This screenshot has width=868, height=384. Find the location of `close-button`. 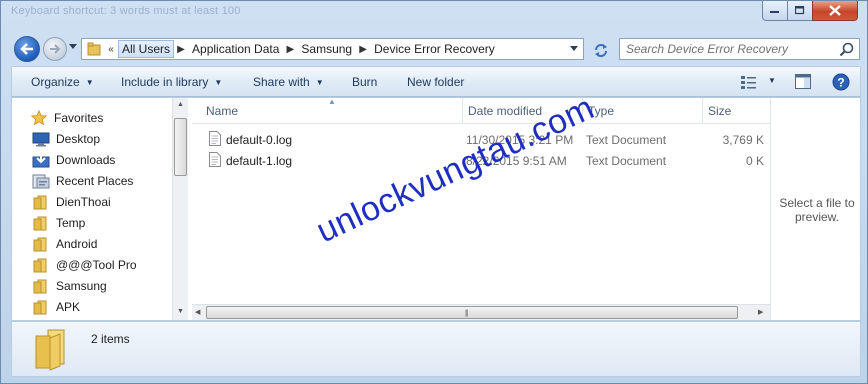

close-button is located at coordinates (835, 11).